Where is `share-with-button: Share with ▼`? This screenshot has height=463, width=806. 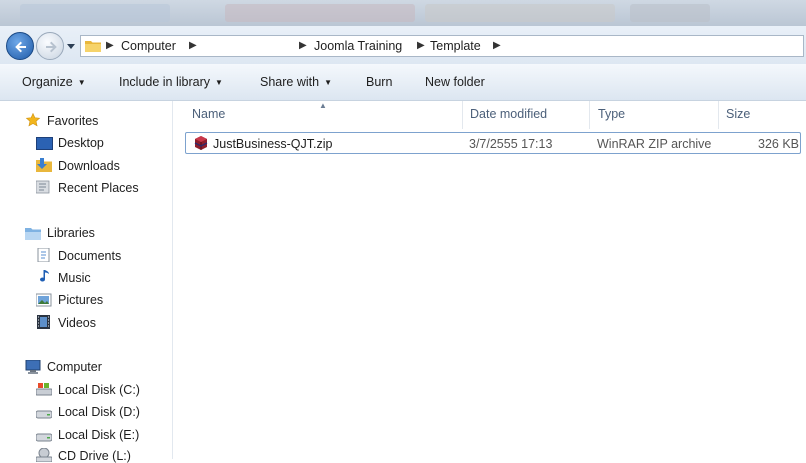
share-with-button: Share with ▼ is located at coordinates (296, 82).